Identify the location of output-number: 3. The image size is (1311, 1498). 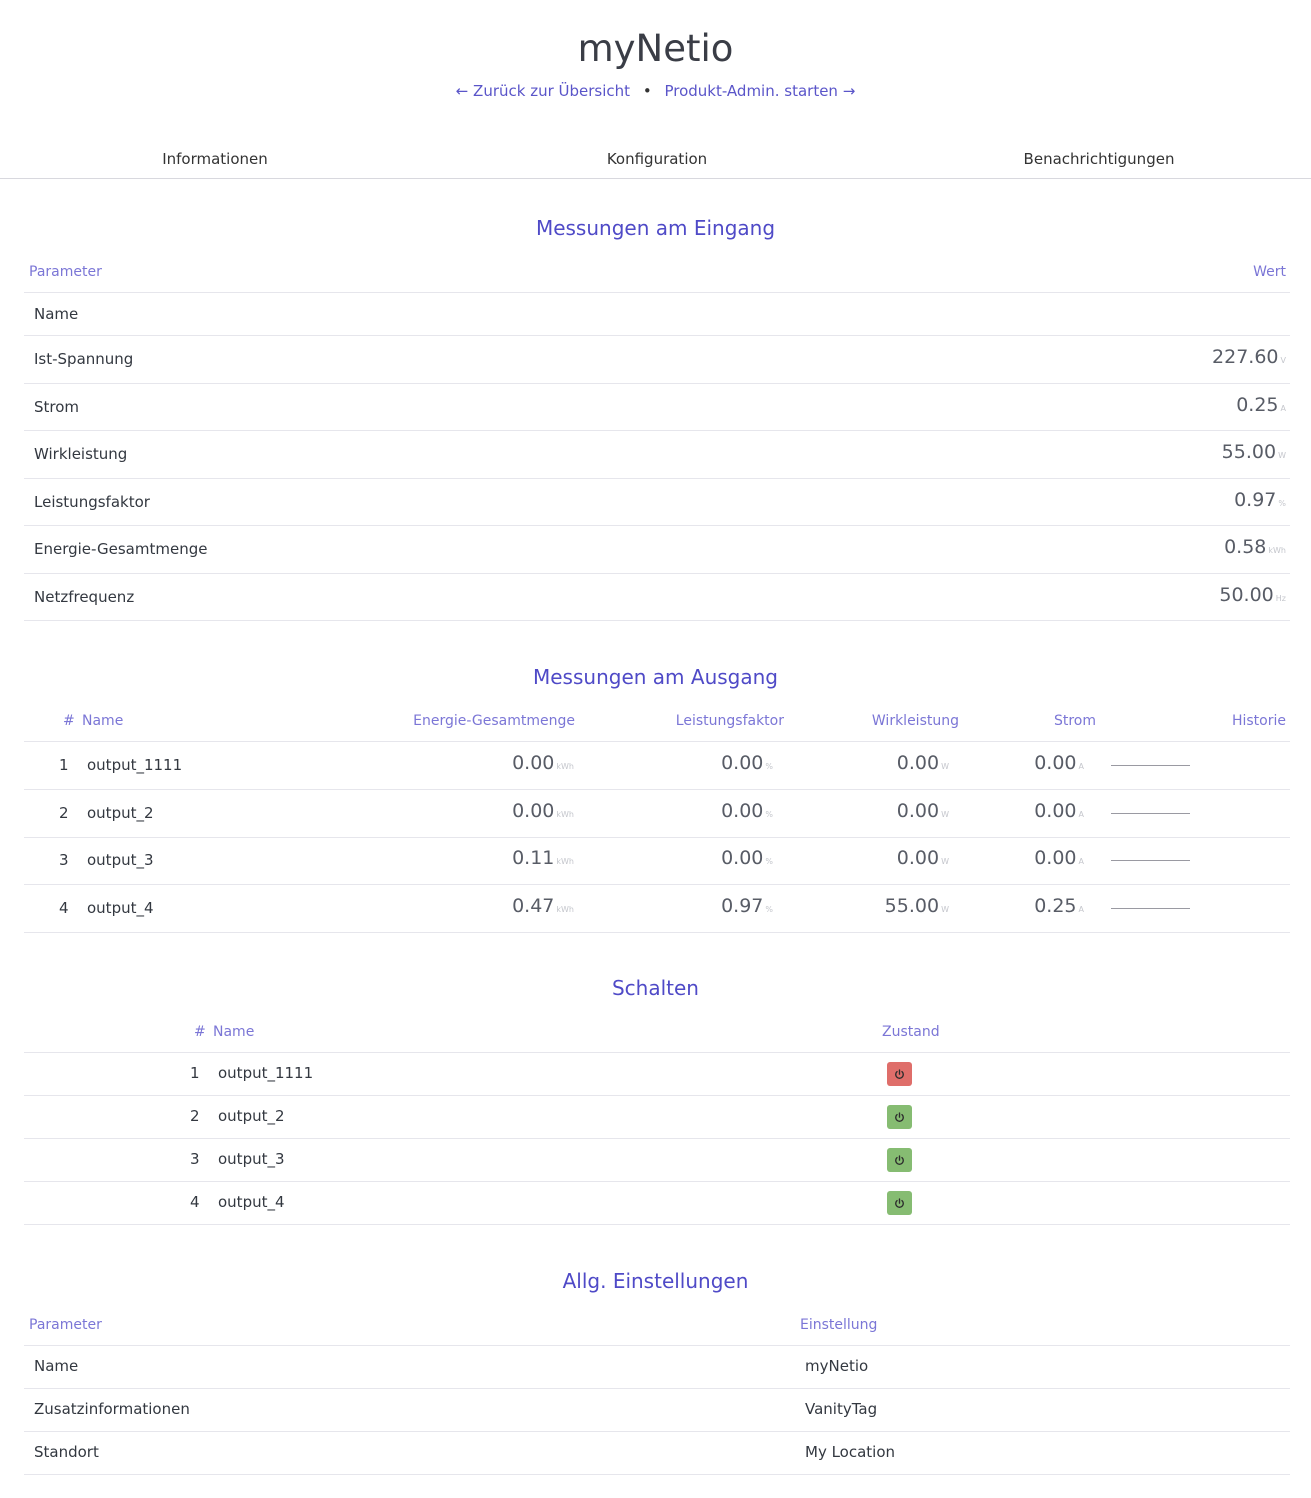
(64, 859).